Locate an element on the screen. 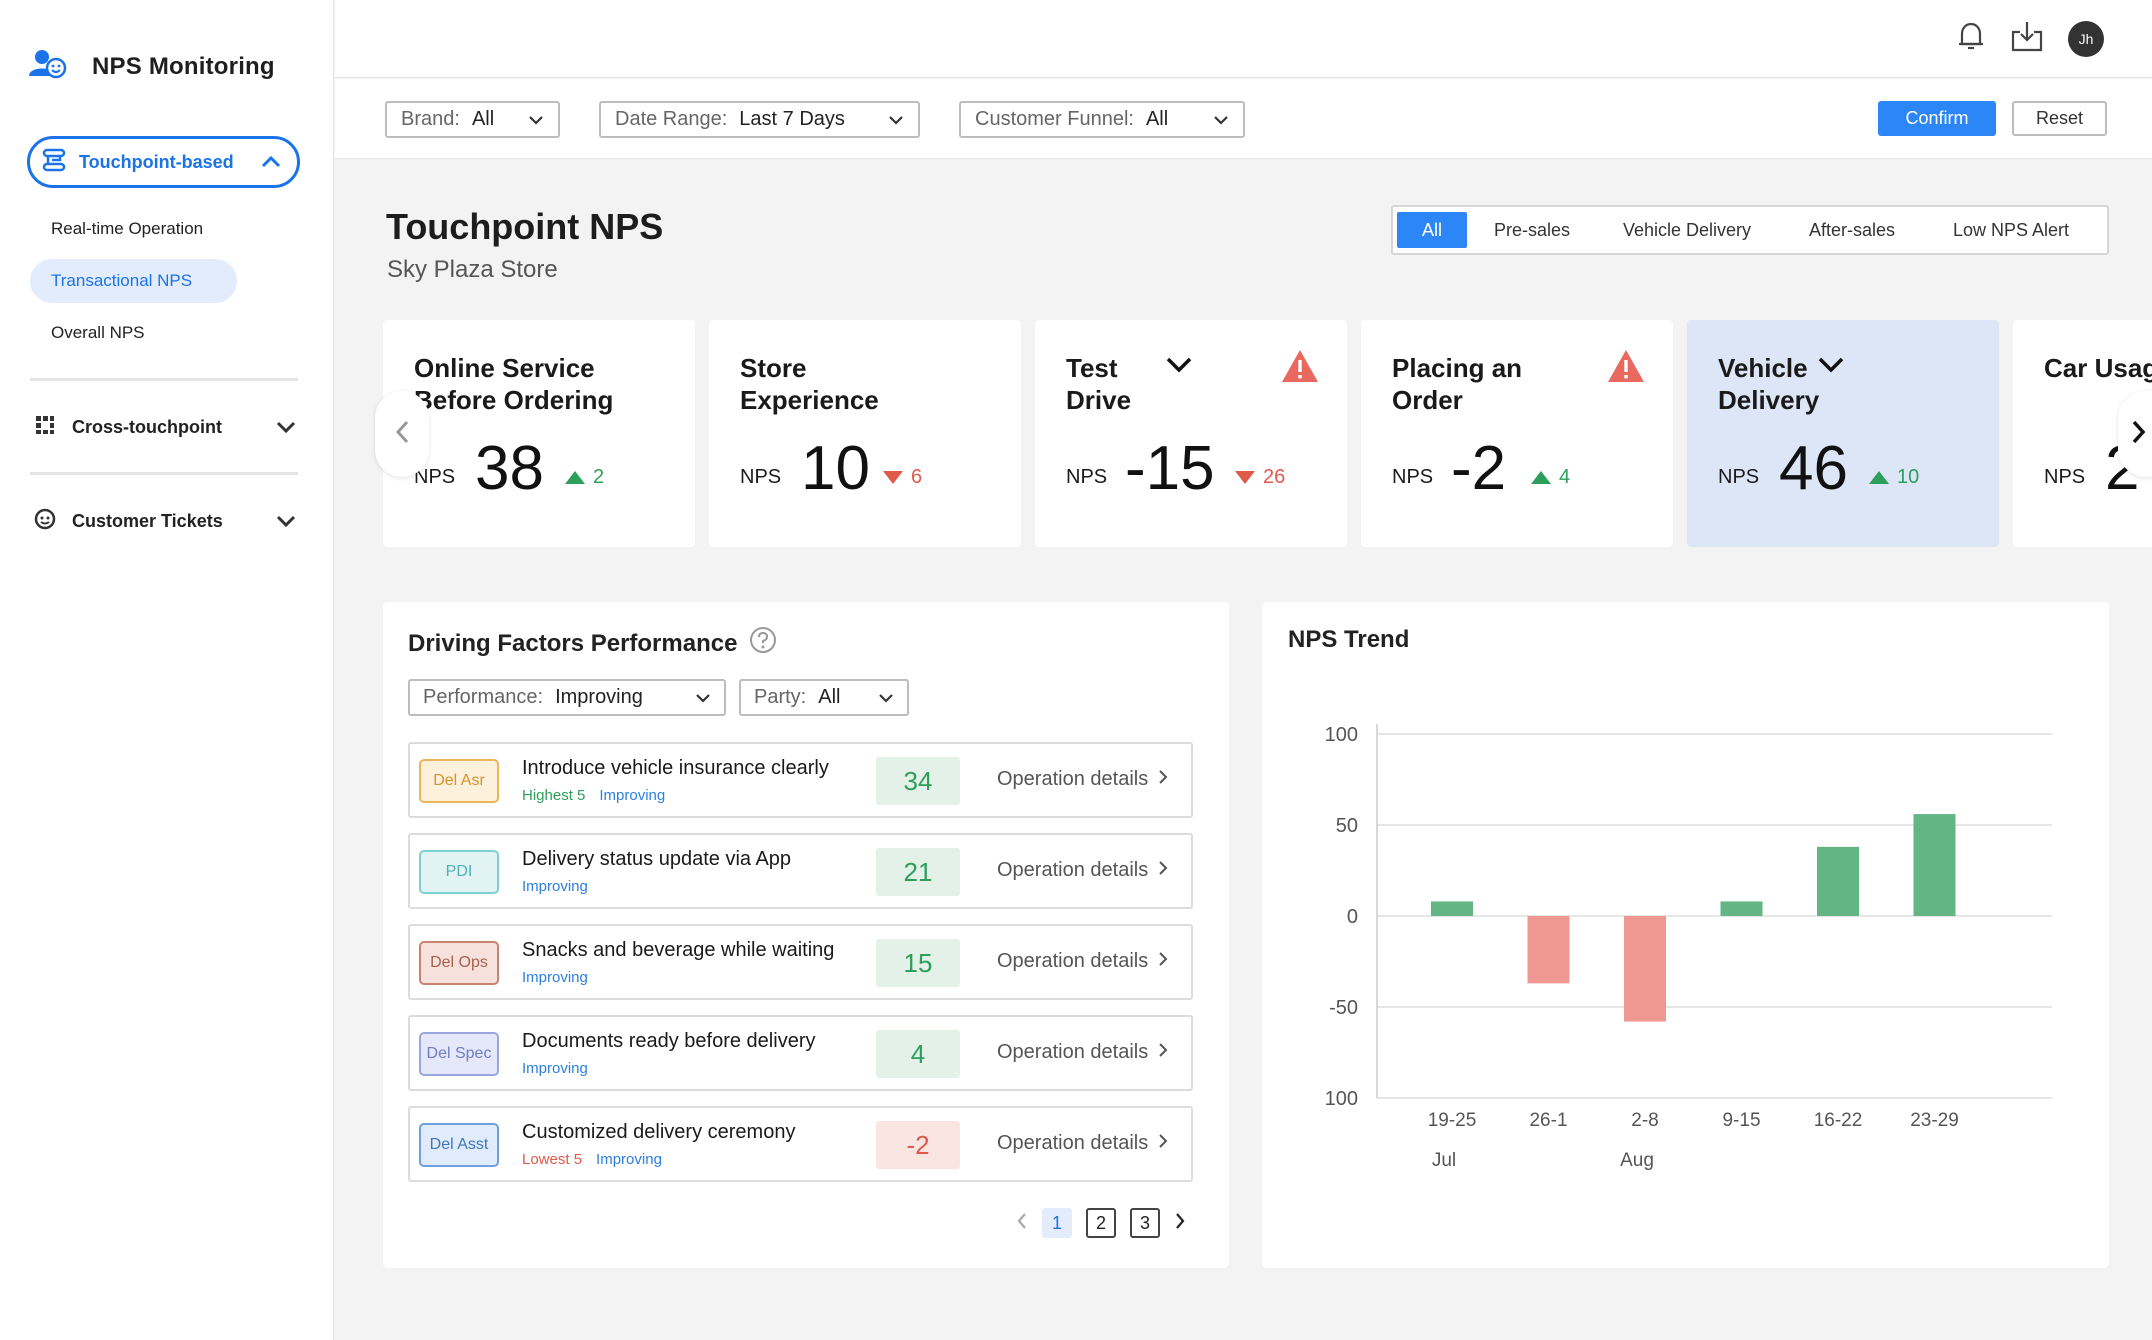  funnel-value: All is located at coordinates (1157, 119).